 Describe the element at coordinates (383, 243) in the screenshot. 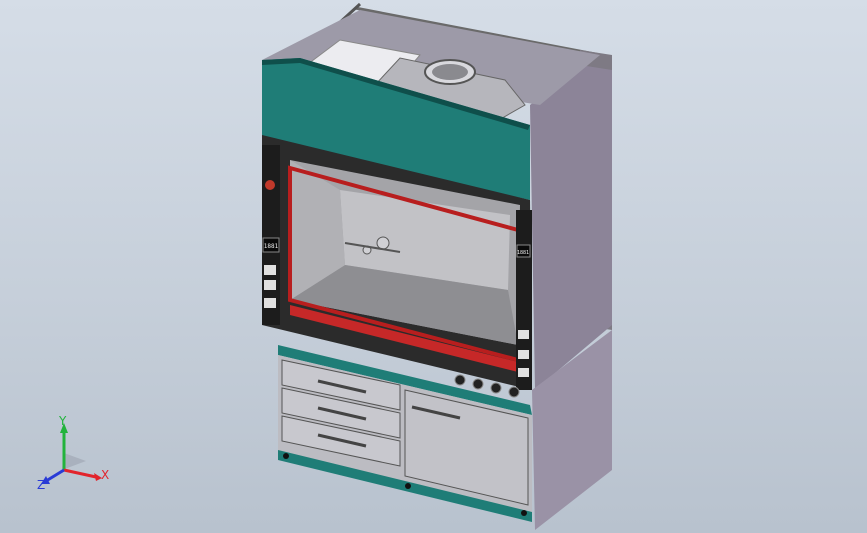

I see `gas-valve` at that location.